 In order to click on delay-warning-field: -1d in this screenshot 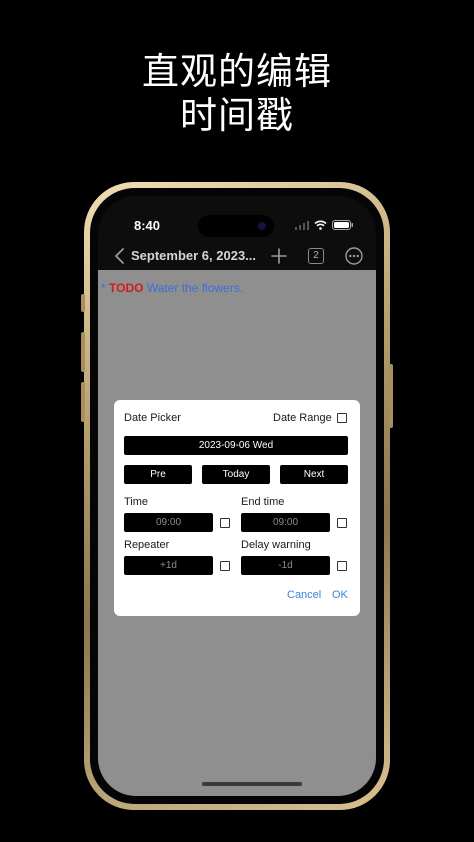, I will do `click(285, 565)`.